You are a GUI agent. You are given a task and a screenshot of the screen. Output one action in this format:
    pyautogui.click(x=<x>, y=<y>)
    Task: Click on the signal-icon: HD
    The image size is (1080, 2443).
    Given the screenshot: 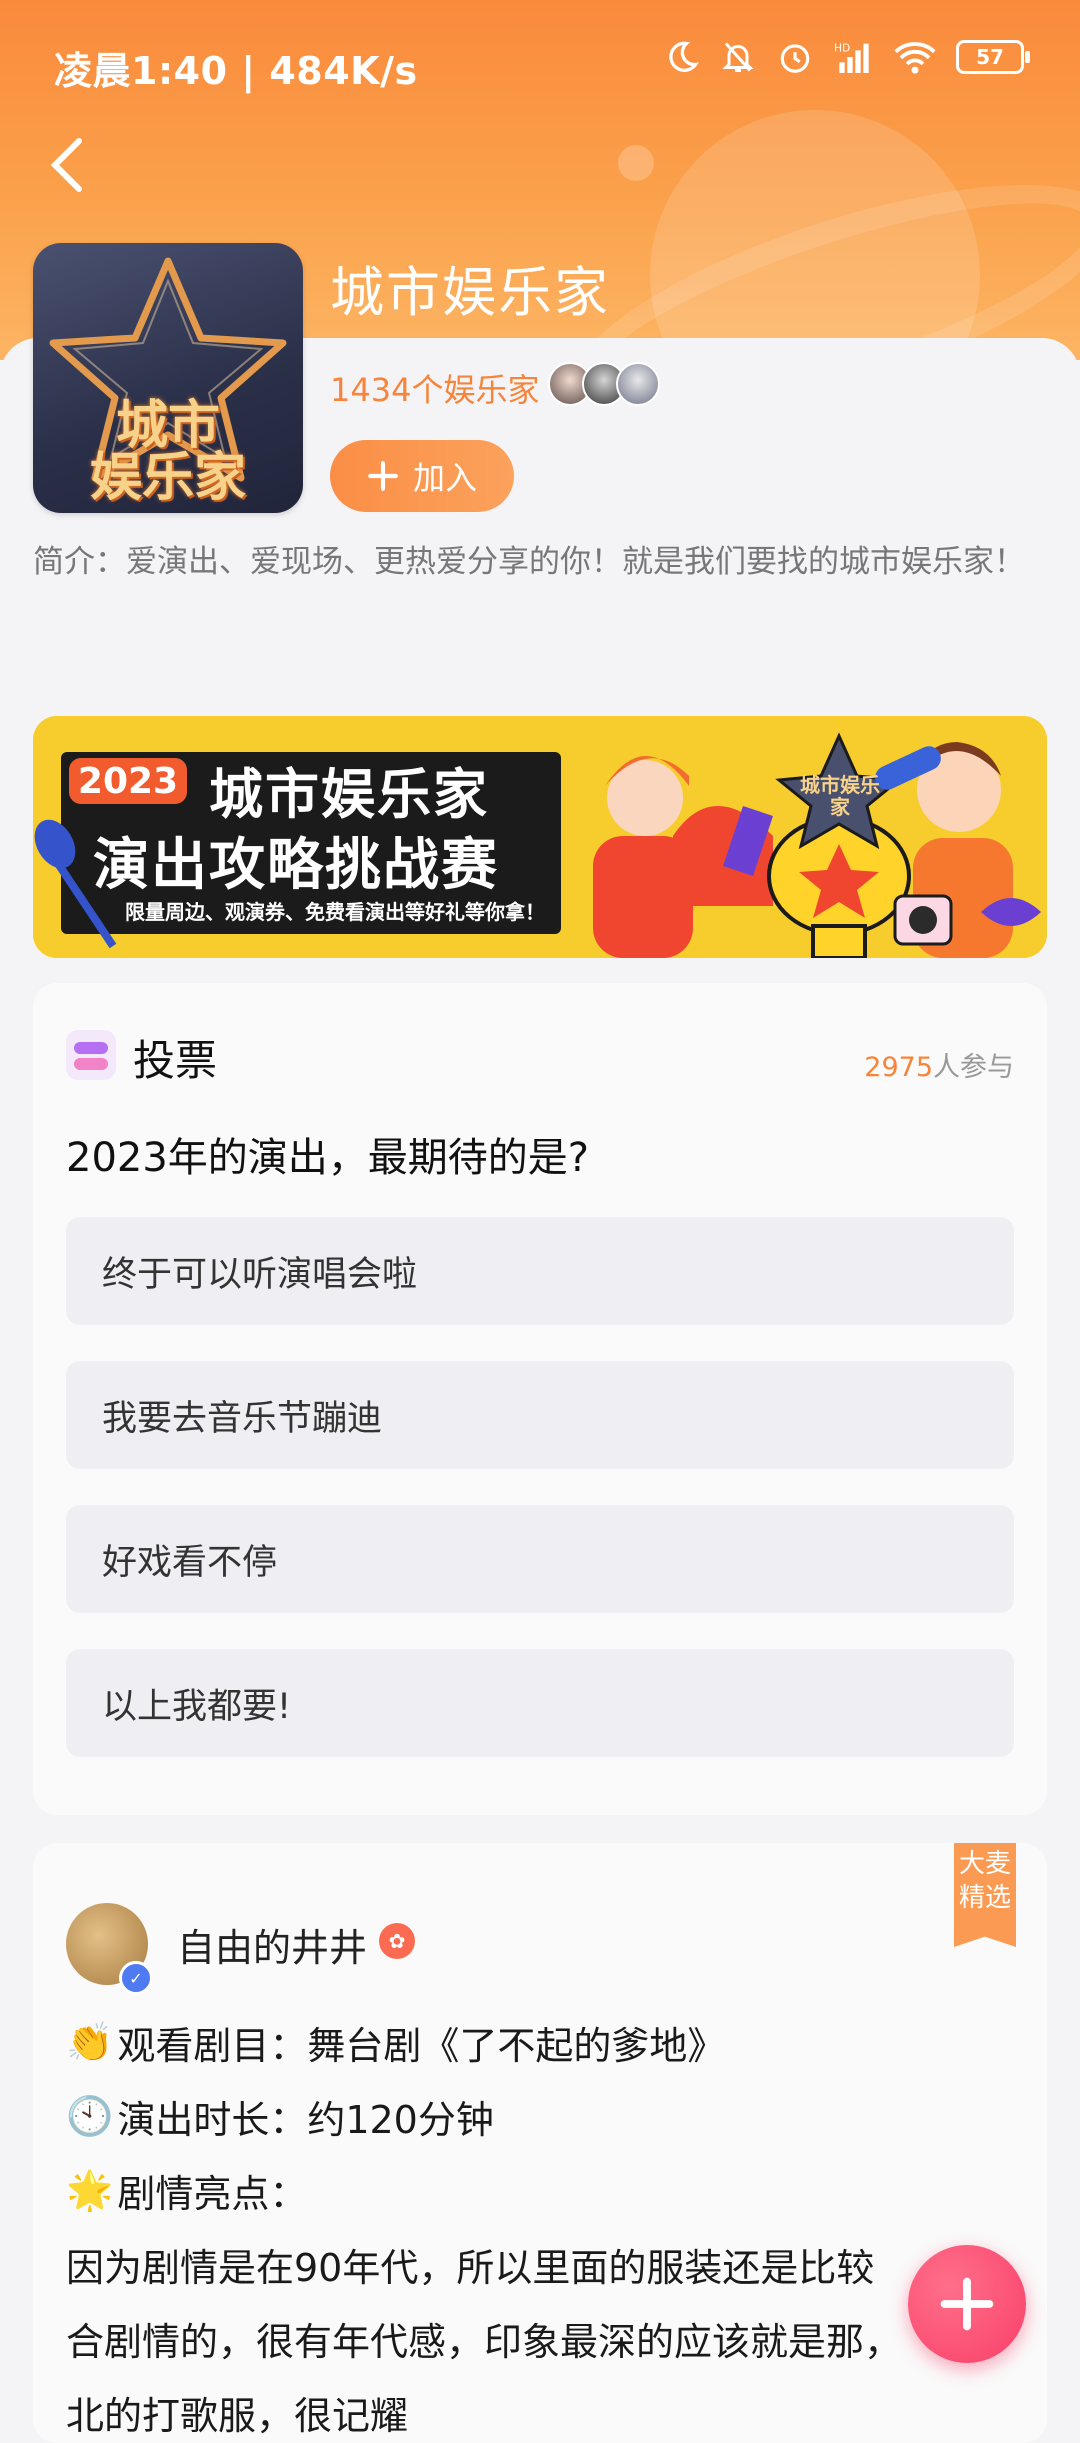 What is the action you would take?
    pyautogui.click(x=854, y=57)
    